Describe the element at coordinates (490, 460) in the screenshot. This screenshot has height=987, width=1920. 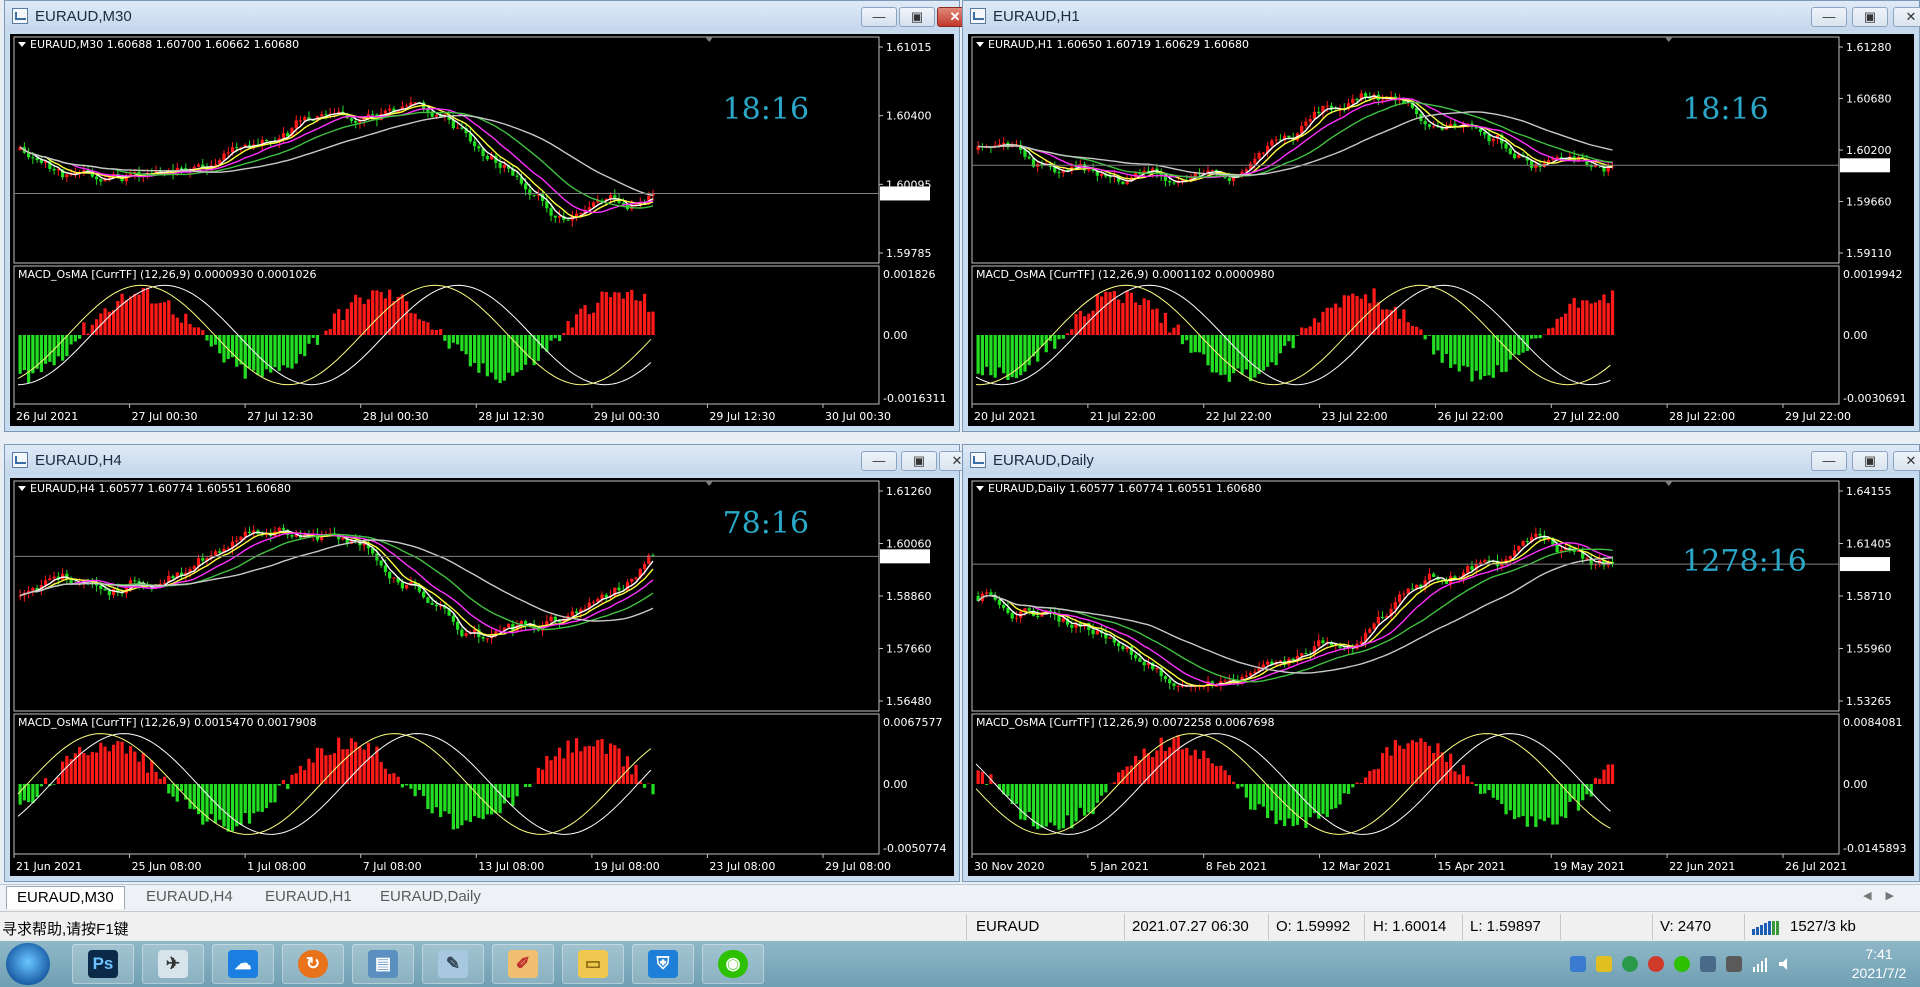
I see `window-titlebar: EURAUD,H4 — ▣ ✕` at that location.